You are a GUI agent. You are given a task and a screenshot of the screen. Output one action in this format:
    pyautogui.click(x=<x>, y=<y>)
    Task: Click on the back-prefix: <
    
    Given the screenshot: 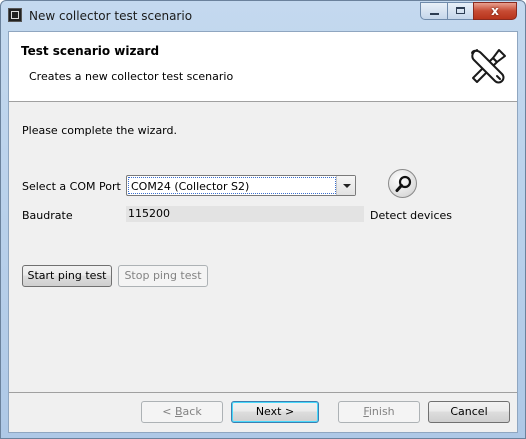 What is the action you would take?
    pyautogui.click(x=168, y=411)
    